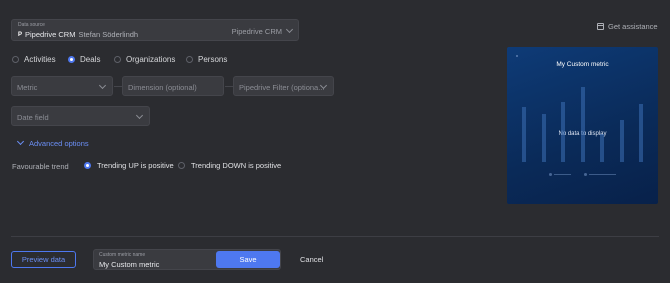 Image resolution: width=670 pixels, height=283 pixels. I want to click on data-source-selected: Pipedrive CRM, so click(256, 31).